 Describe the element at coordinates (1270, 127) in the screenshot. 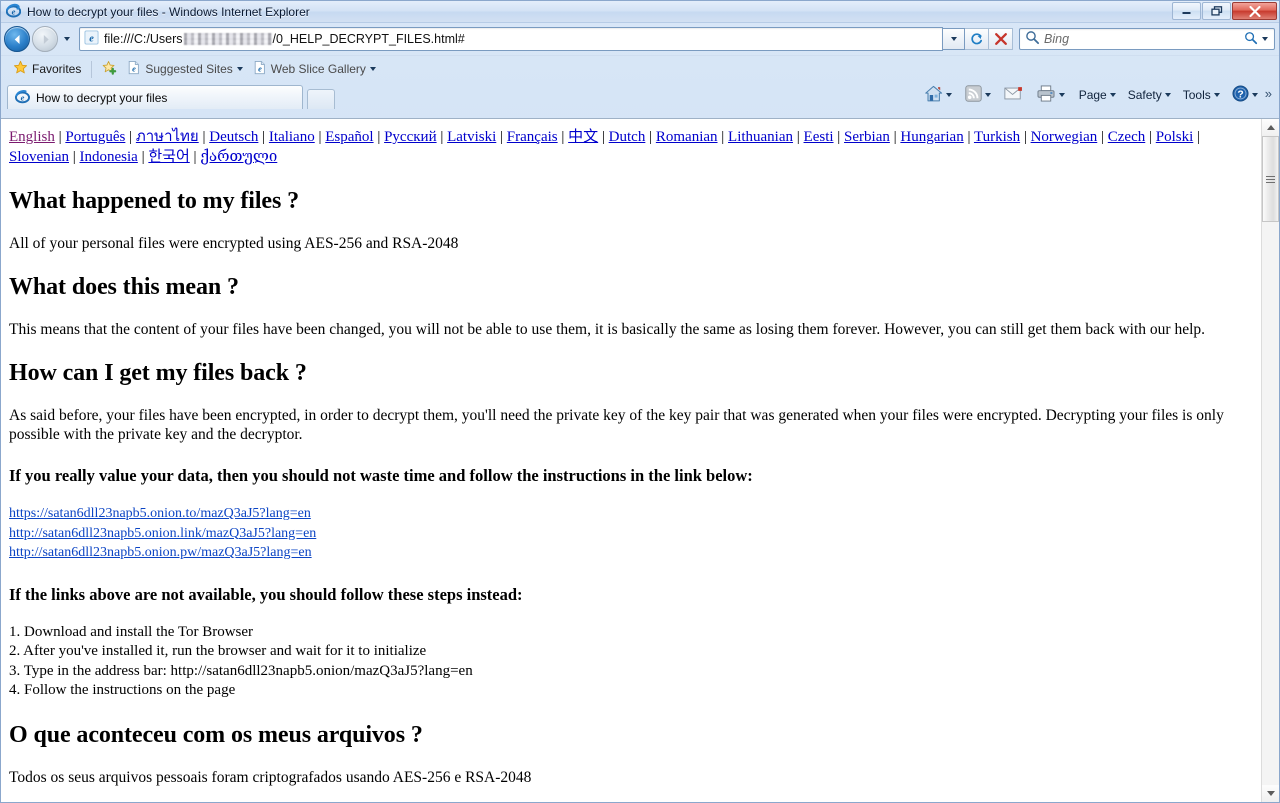

I see `scroll-up-button` at that location.